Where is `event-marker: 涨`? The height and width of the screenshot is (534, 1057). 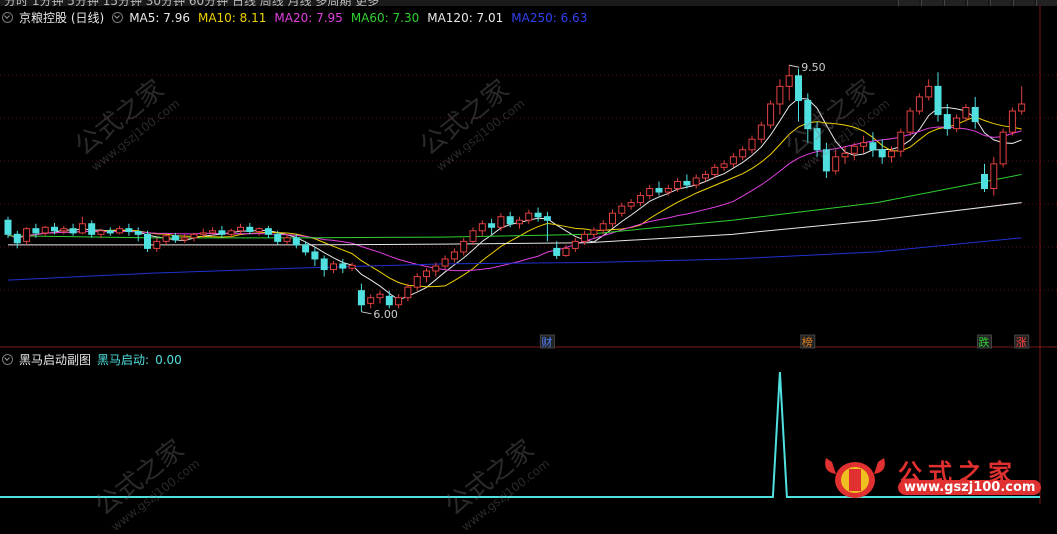 event-marker: 涨 is located at coordinates (1021, 342).